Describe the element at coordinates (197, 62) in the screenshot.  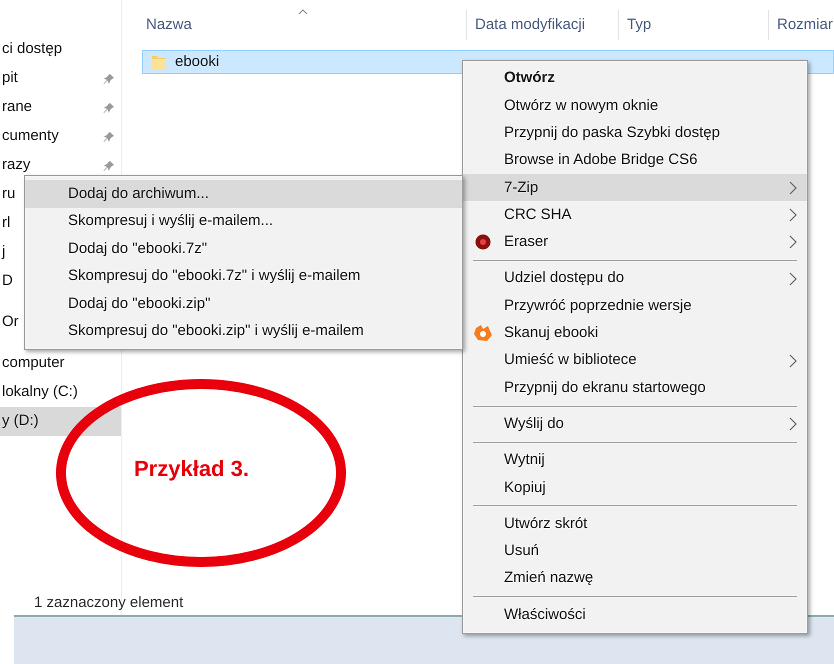
I see `file-name: ebooki` at that location.